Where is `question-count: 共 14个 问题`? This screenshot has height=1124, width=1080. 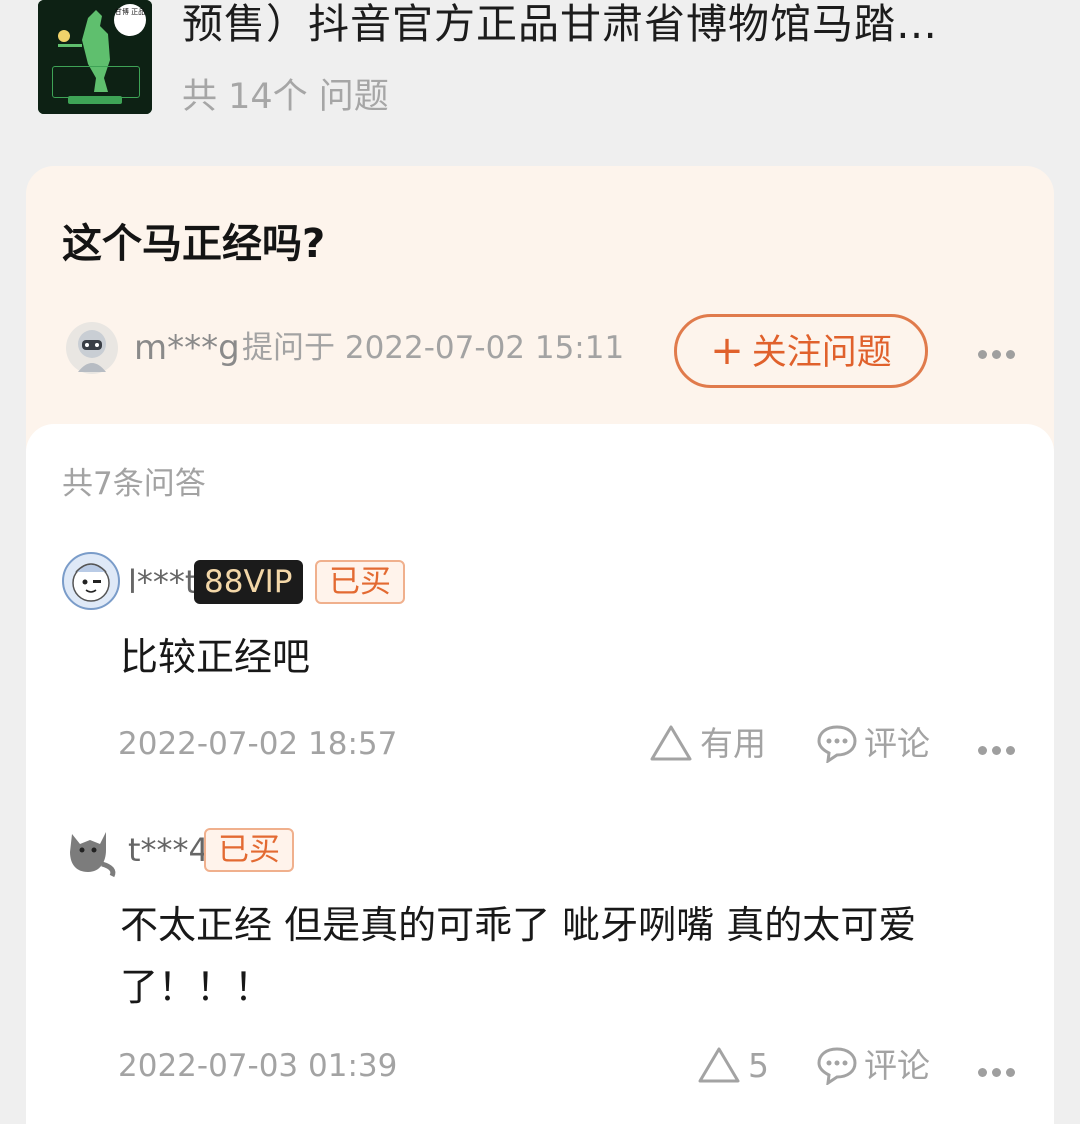 question-count: 共 14个 问题 is located at coordinates (285, 97).